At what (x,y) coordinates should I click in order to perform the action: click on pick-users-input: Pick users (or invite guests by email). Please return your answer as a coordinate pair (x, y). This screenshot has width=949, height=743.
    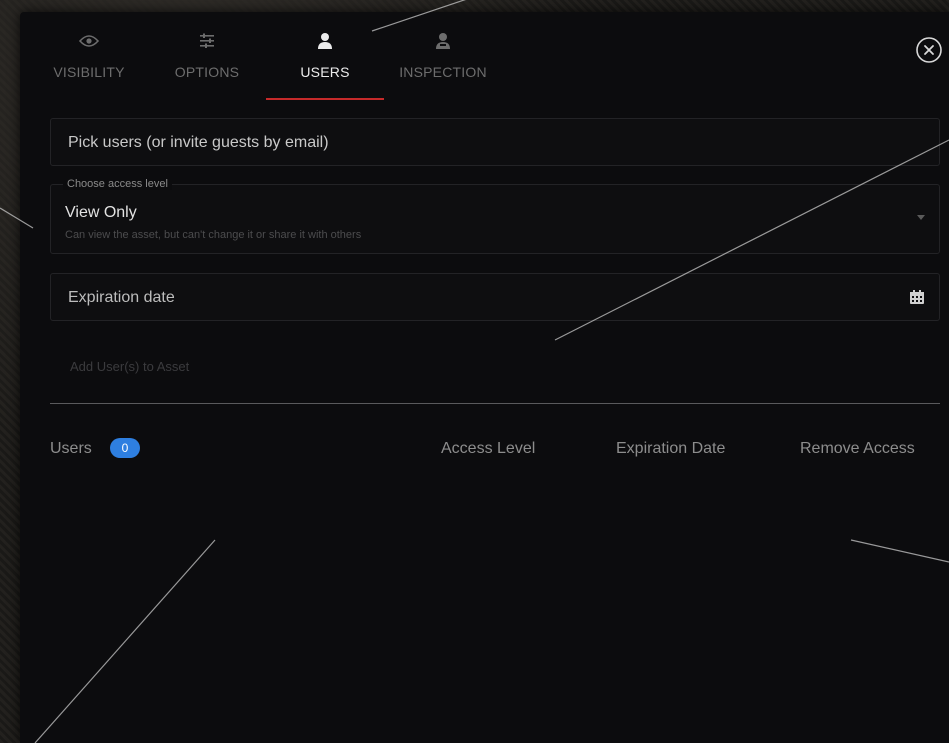
    Looking at the image, I should click on (495, 142).